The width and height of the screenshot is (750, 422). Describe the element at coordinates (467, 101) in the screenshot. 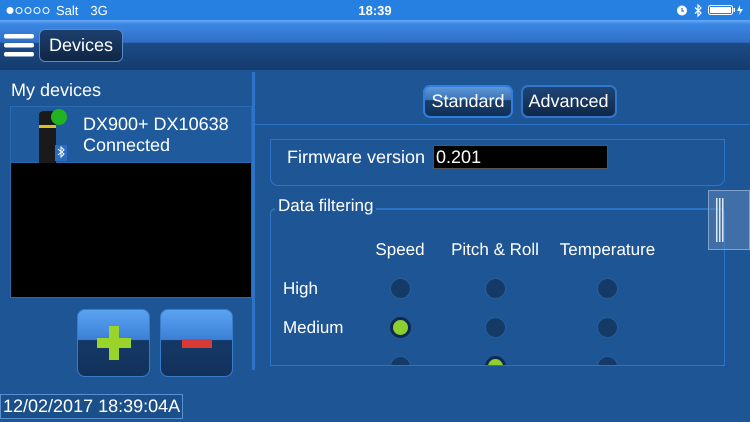

I see `tab: Standard` at that location.